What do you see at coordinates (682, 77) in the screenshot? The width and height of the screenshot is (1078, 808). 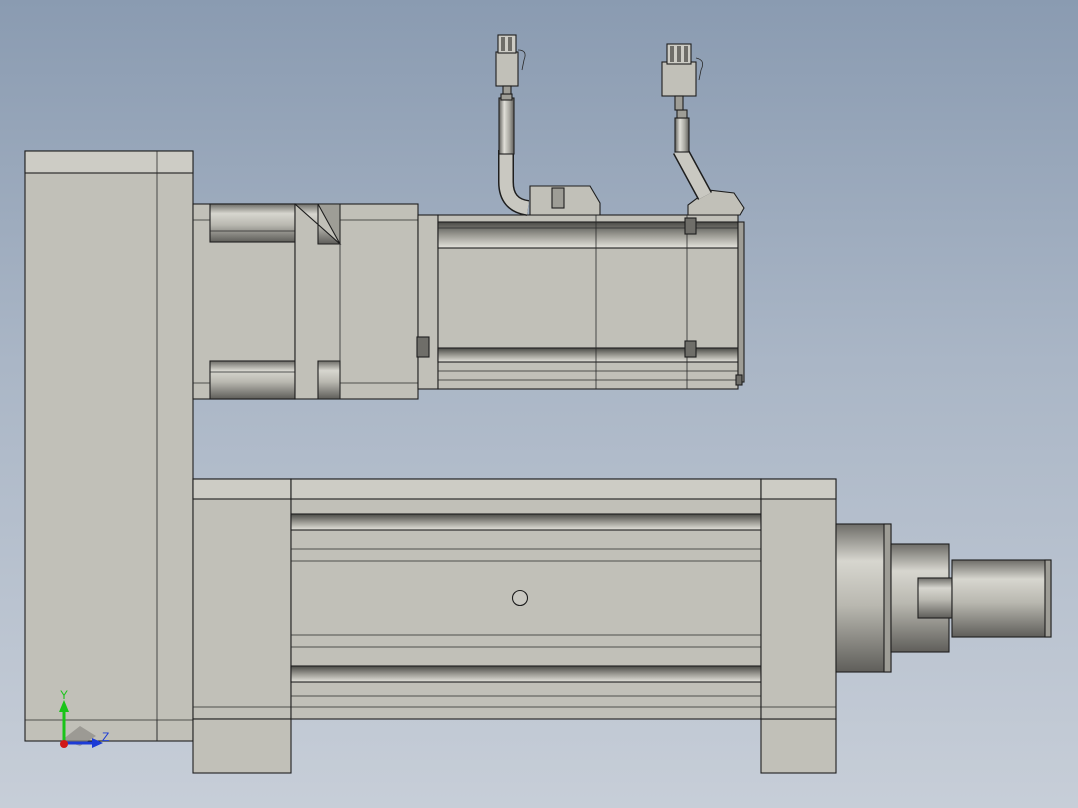 I see `encoder-connector` at bounding box center [682, 77].